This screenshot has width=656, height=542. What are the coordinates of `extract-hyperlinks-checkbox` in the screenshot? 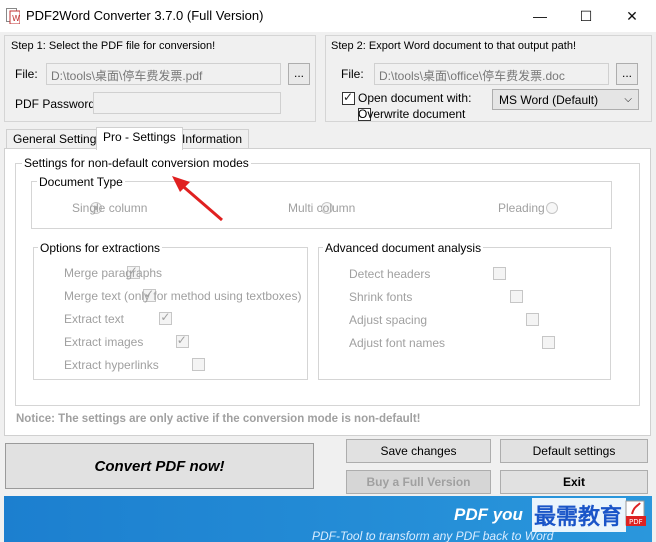 It's located at (199, 364).